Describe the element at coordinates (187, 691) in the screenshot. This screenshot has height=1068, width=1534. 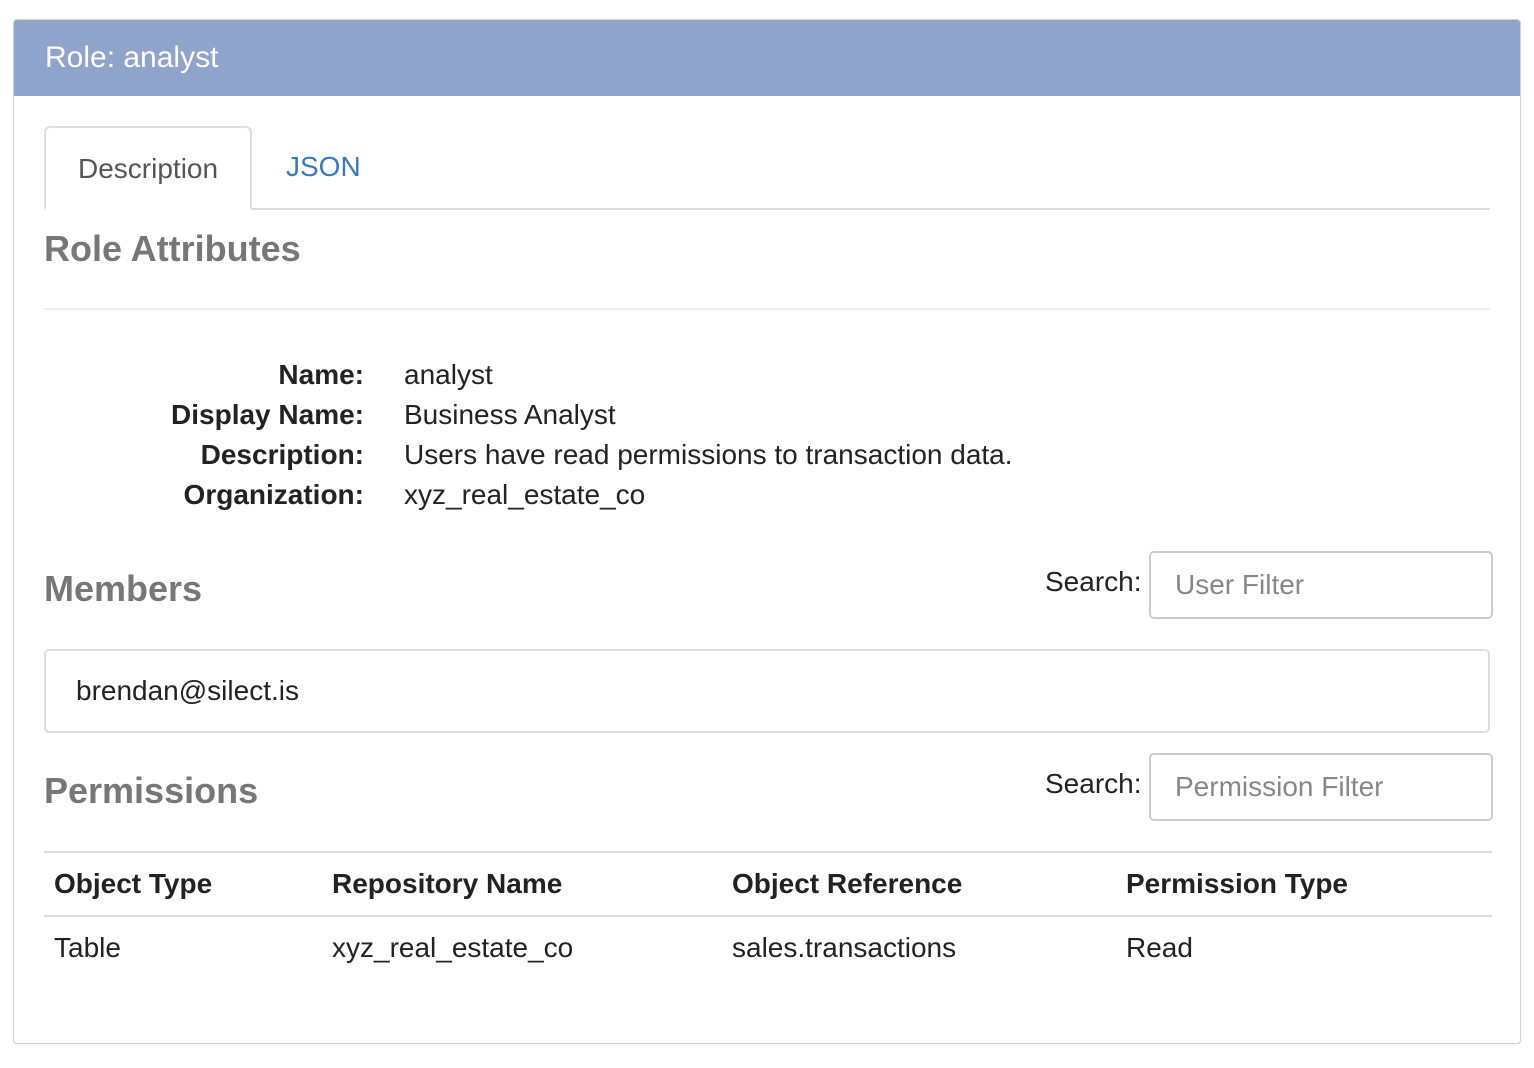
I see `member-item: brendan@silect.is` at that location.